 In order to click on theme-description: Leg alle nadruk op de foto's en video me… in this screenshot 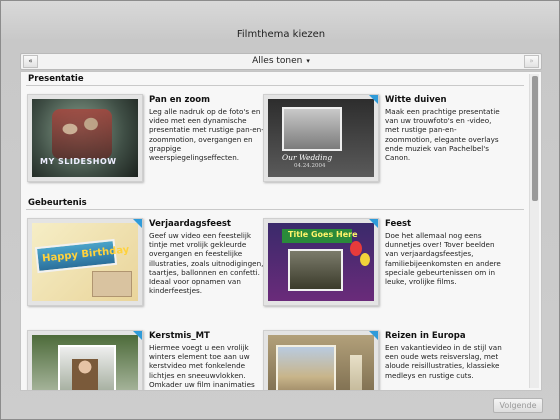, I will do `click(206, 135)`.